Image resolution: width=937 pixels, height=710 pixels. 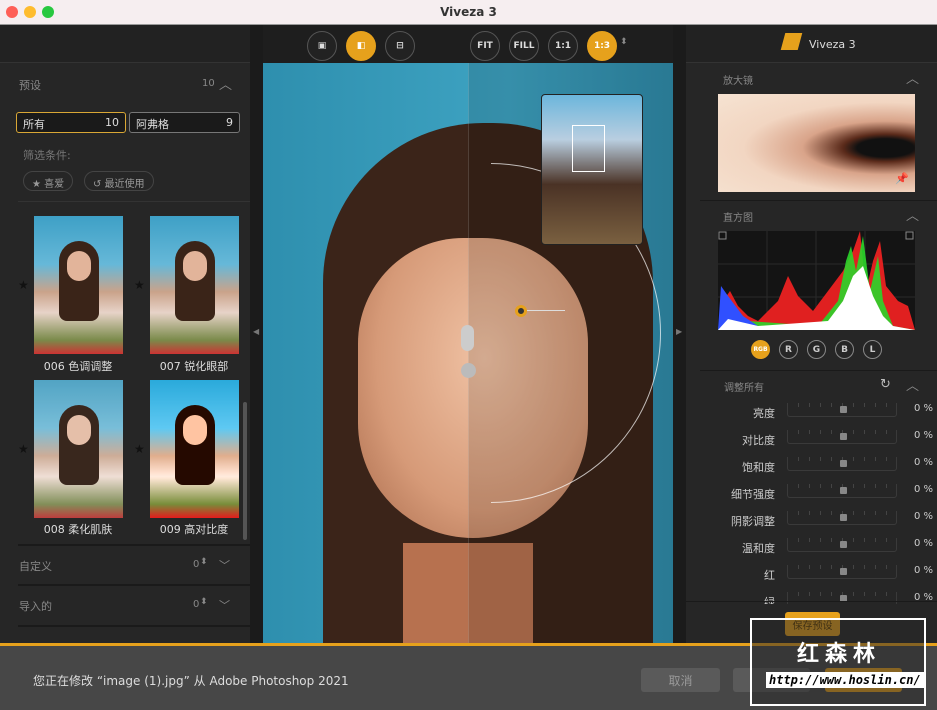 I want to click on expand-imported-icon: ﹀, so click(x=224, y=605).